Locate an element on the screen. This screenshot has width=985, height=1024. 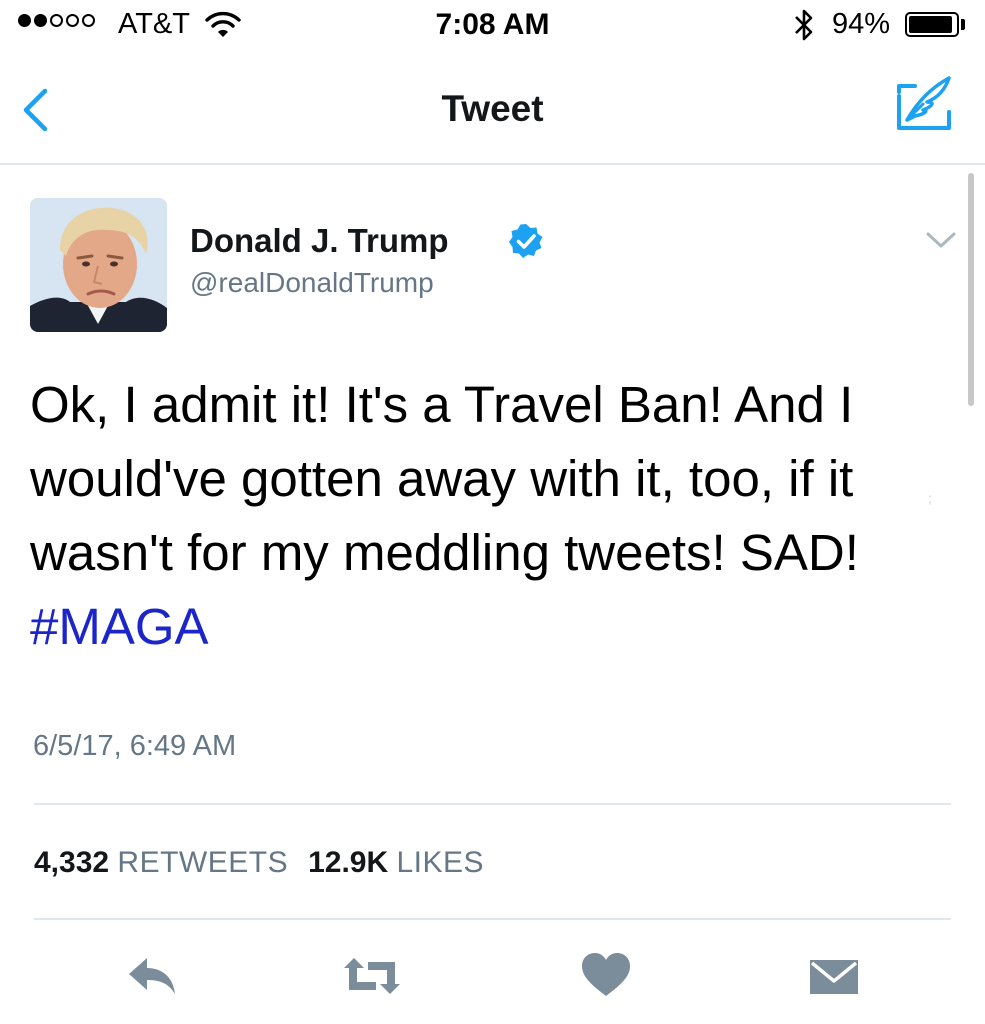
like-button is located at coordinates (608, 976).